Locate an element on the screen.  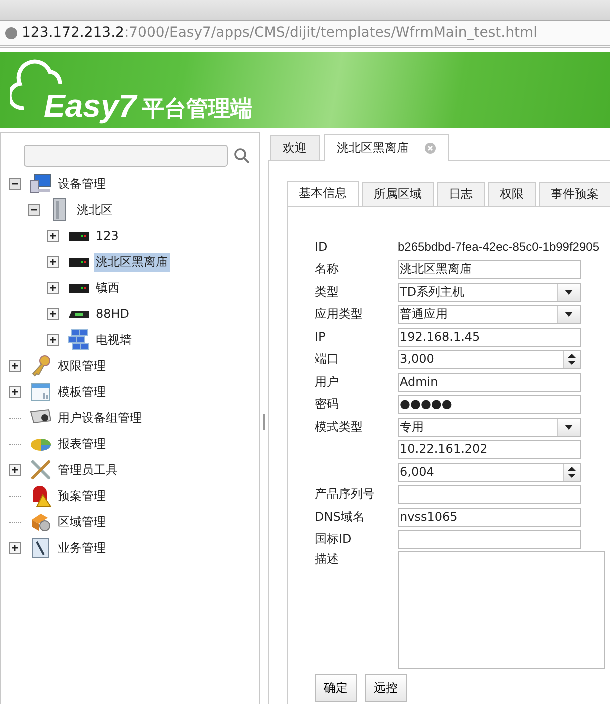
app-title: 平台管理端 is located at coordinates (197, 110).